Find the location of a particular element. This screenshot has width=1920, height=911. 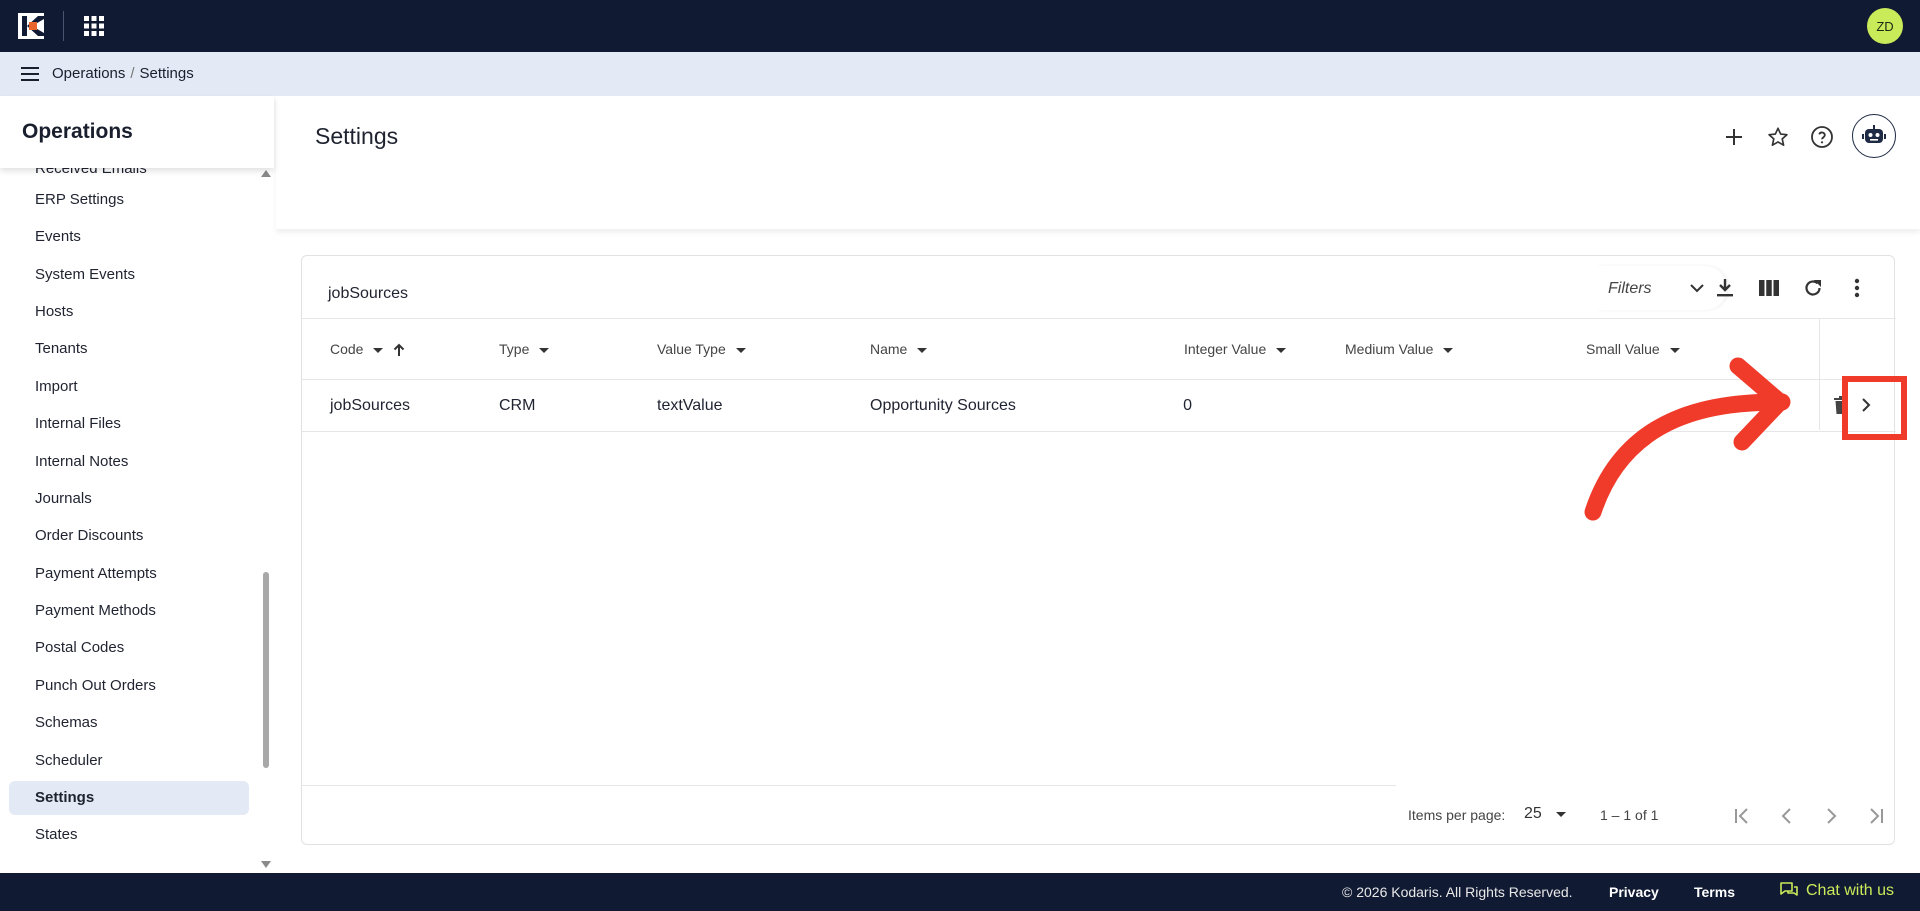

more-options-button is located at coordinates (1857, 288).